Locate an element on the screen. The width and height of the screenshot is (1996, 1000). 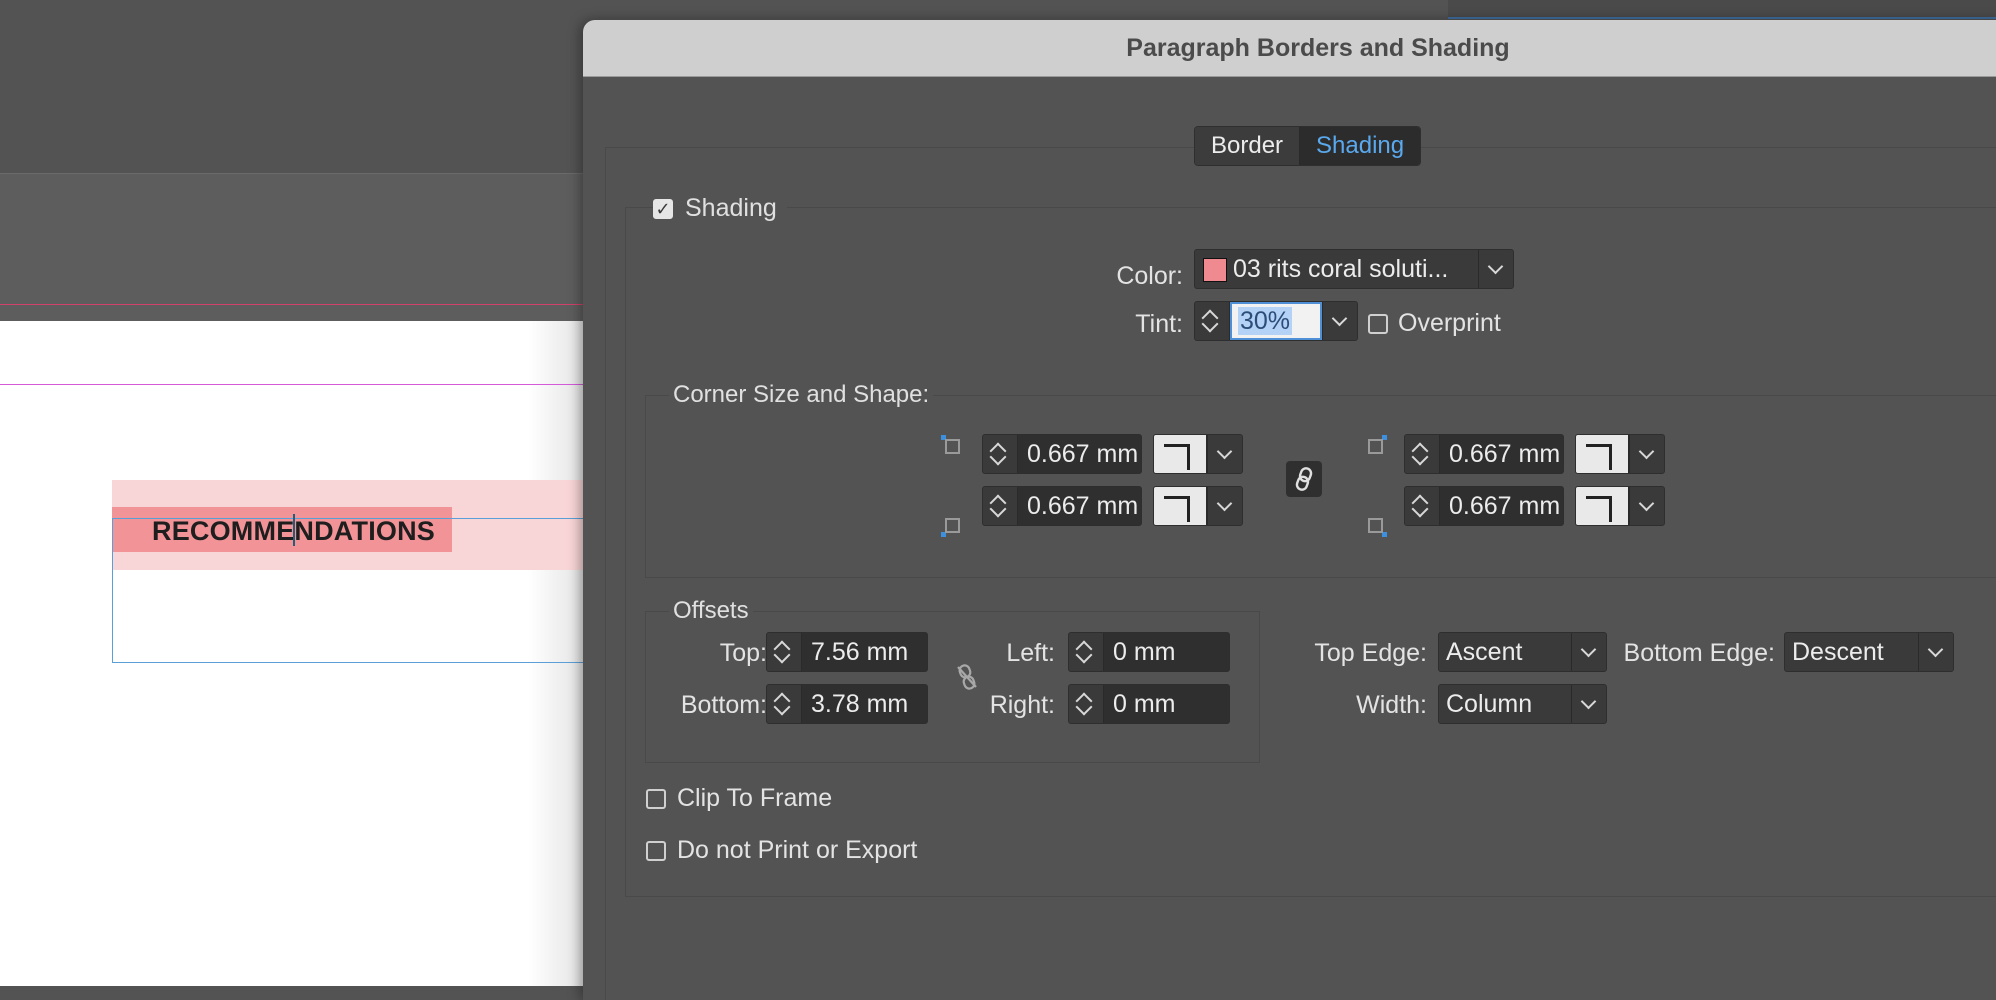
top-right-corner-shape-select is located at coordinates (1620, 454).